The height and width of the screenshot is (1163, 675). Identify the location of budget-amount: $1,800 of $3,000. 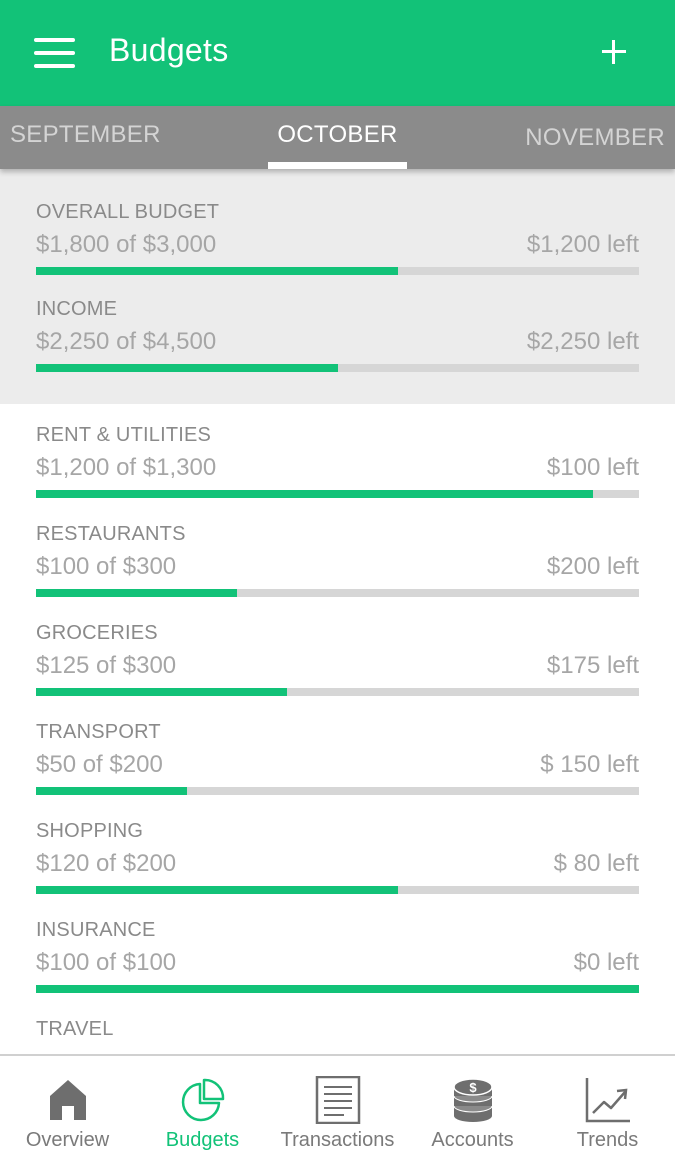
(126, 244).